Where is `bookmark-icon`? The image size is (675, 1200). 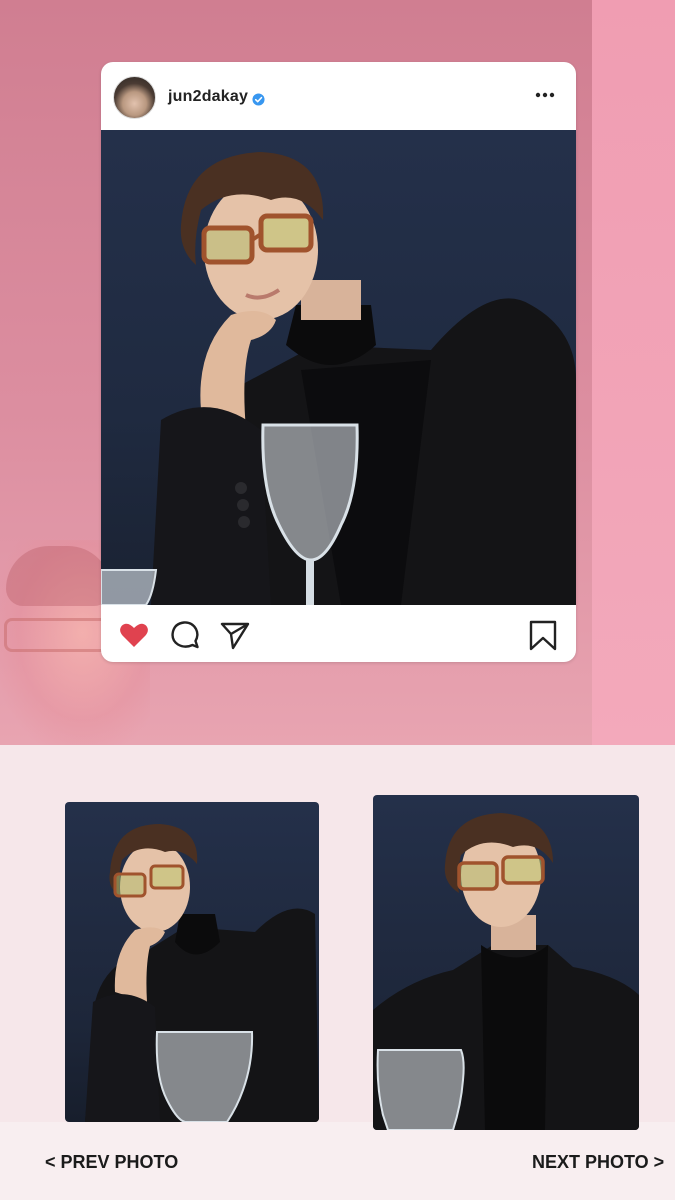
bookmark-icon is located at coordinates (543, 635).